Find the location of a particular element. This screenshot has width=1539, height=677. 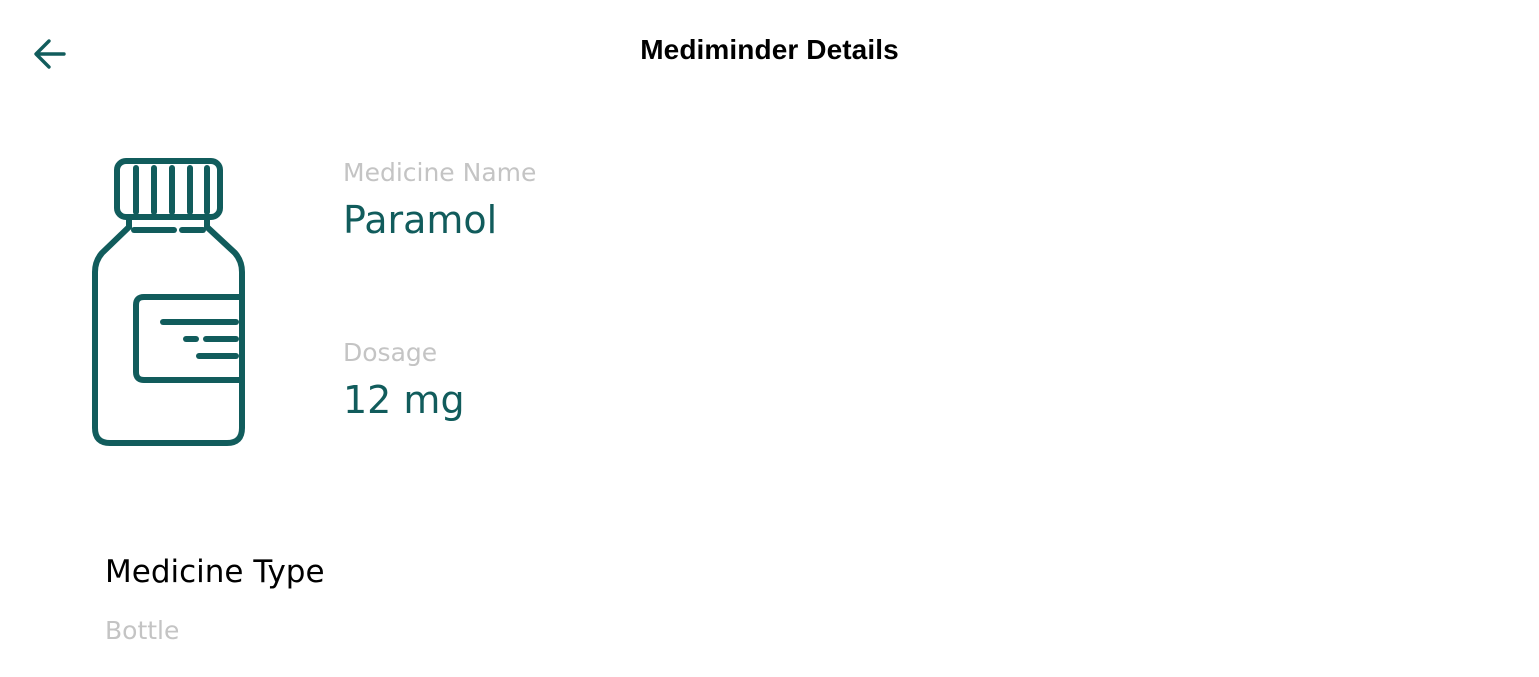

medicine-type-heading: Medicine Type is located at coordinates (215, 572).